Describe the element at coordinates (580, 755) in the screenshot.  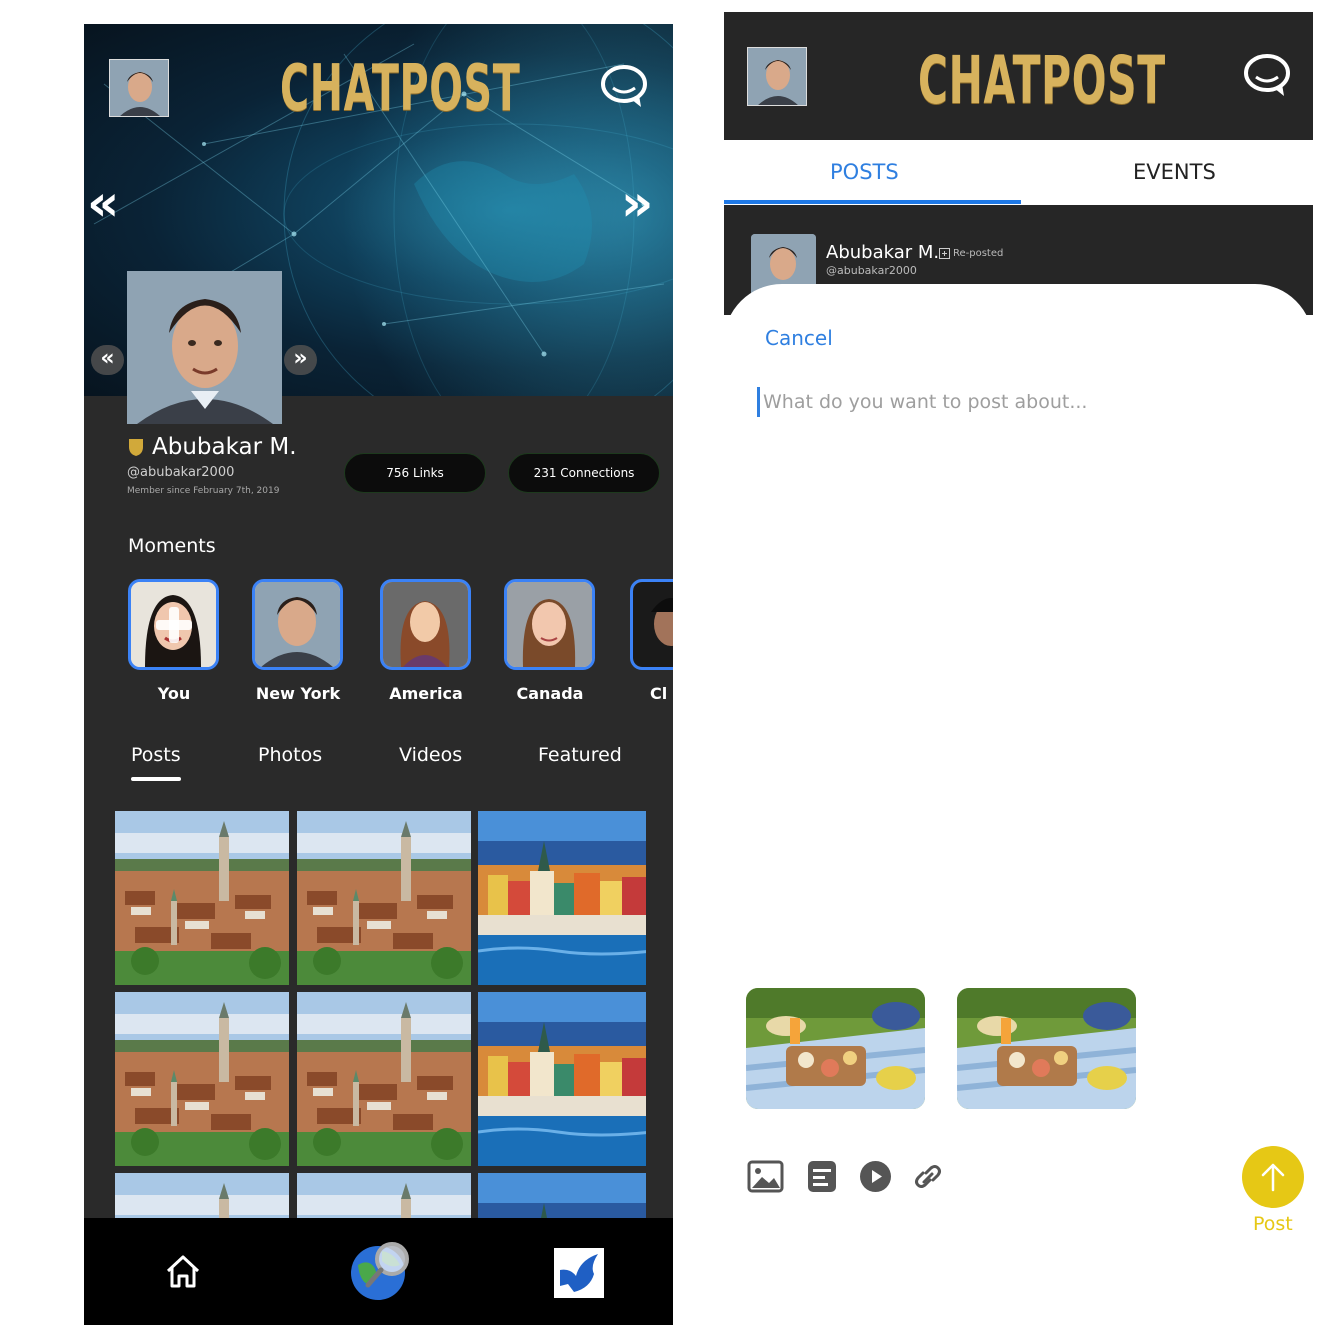
I see `tab-featured: Featured` at that location.